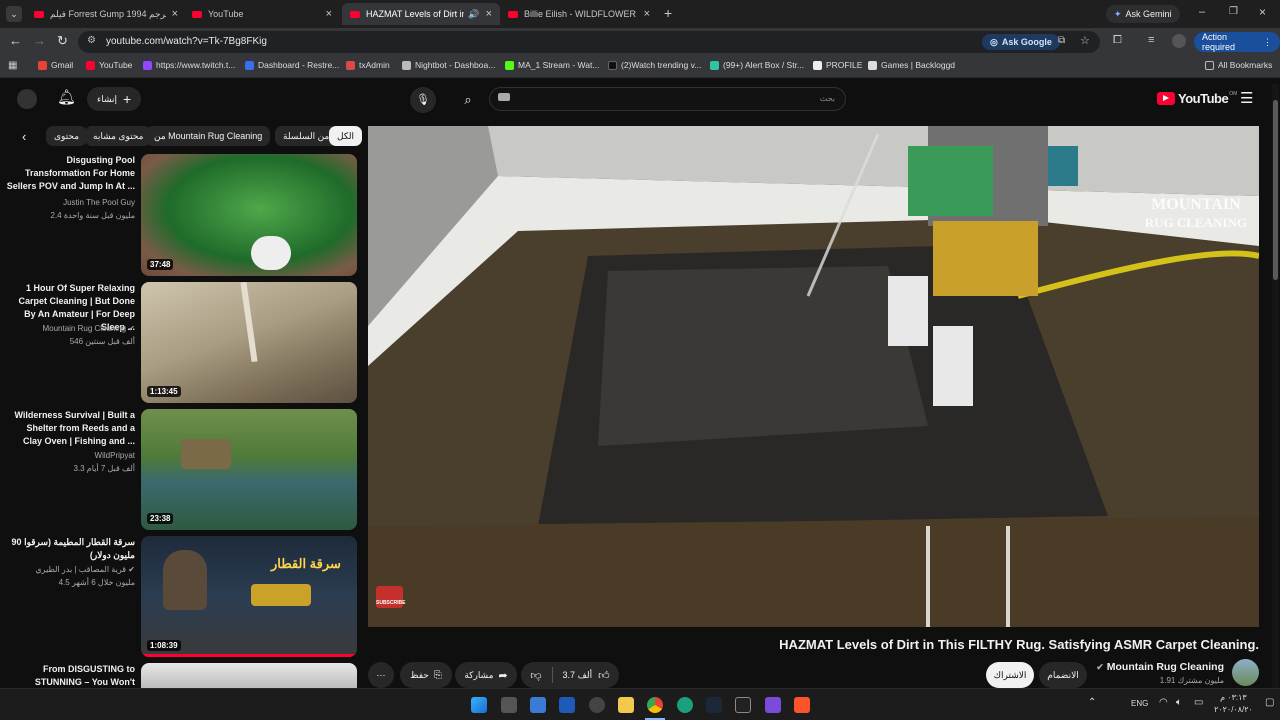  What do you see at coordinates (1238, 65) in the screenshot?
I see `all-bookmarks-button: All Bookmarks` at bounding box center [1238, 65].